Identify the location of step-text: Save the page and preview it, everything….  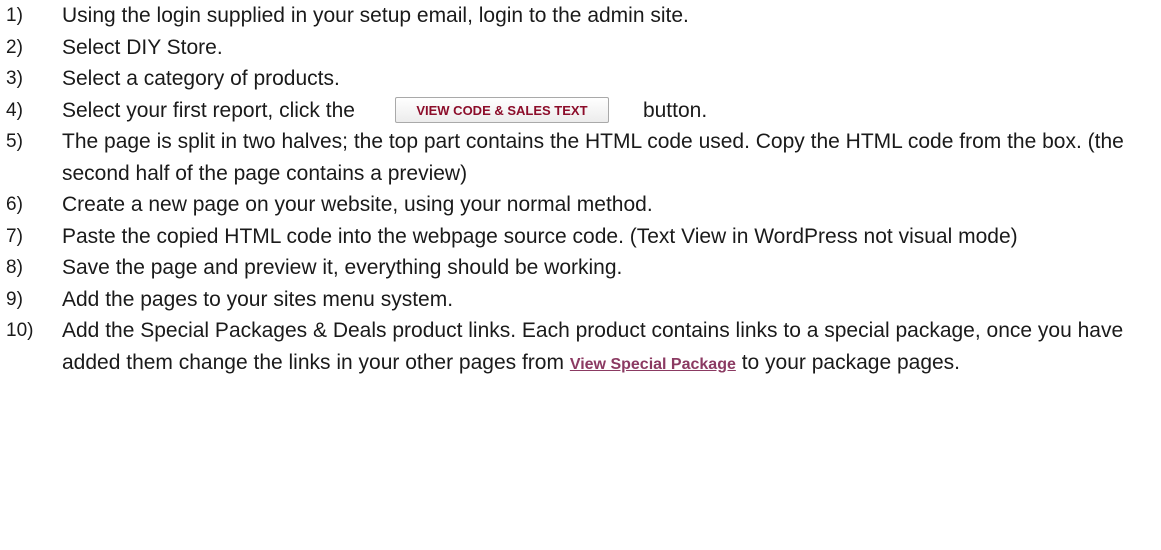
(342, 267).